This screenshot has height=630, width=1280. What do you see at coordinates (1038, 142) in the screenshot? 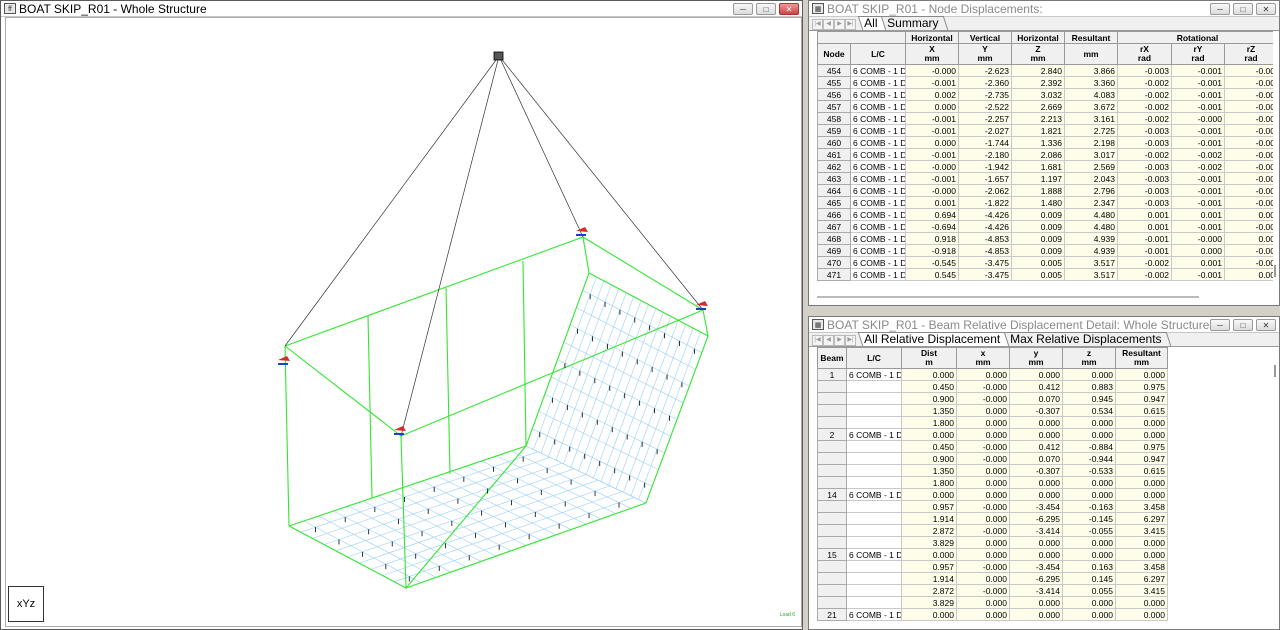
I see `value-cell: 1.336` at bounding box center [1038, 142].